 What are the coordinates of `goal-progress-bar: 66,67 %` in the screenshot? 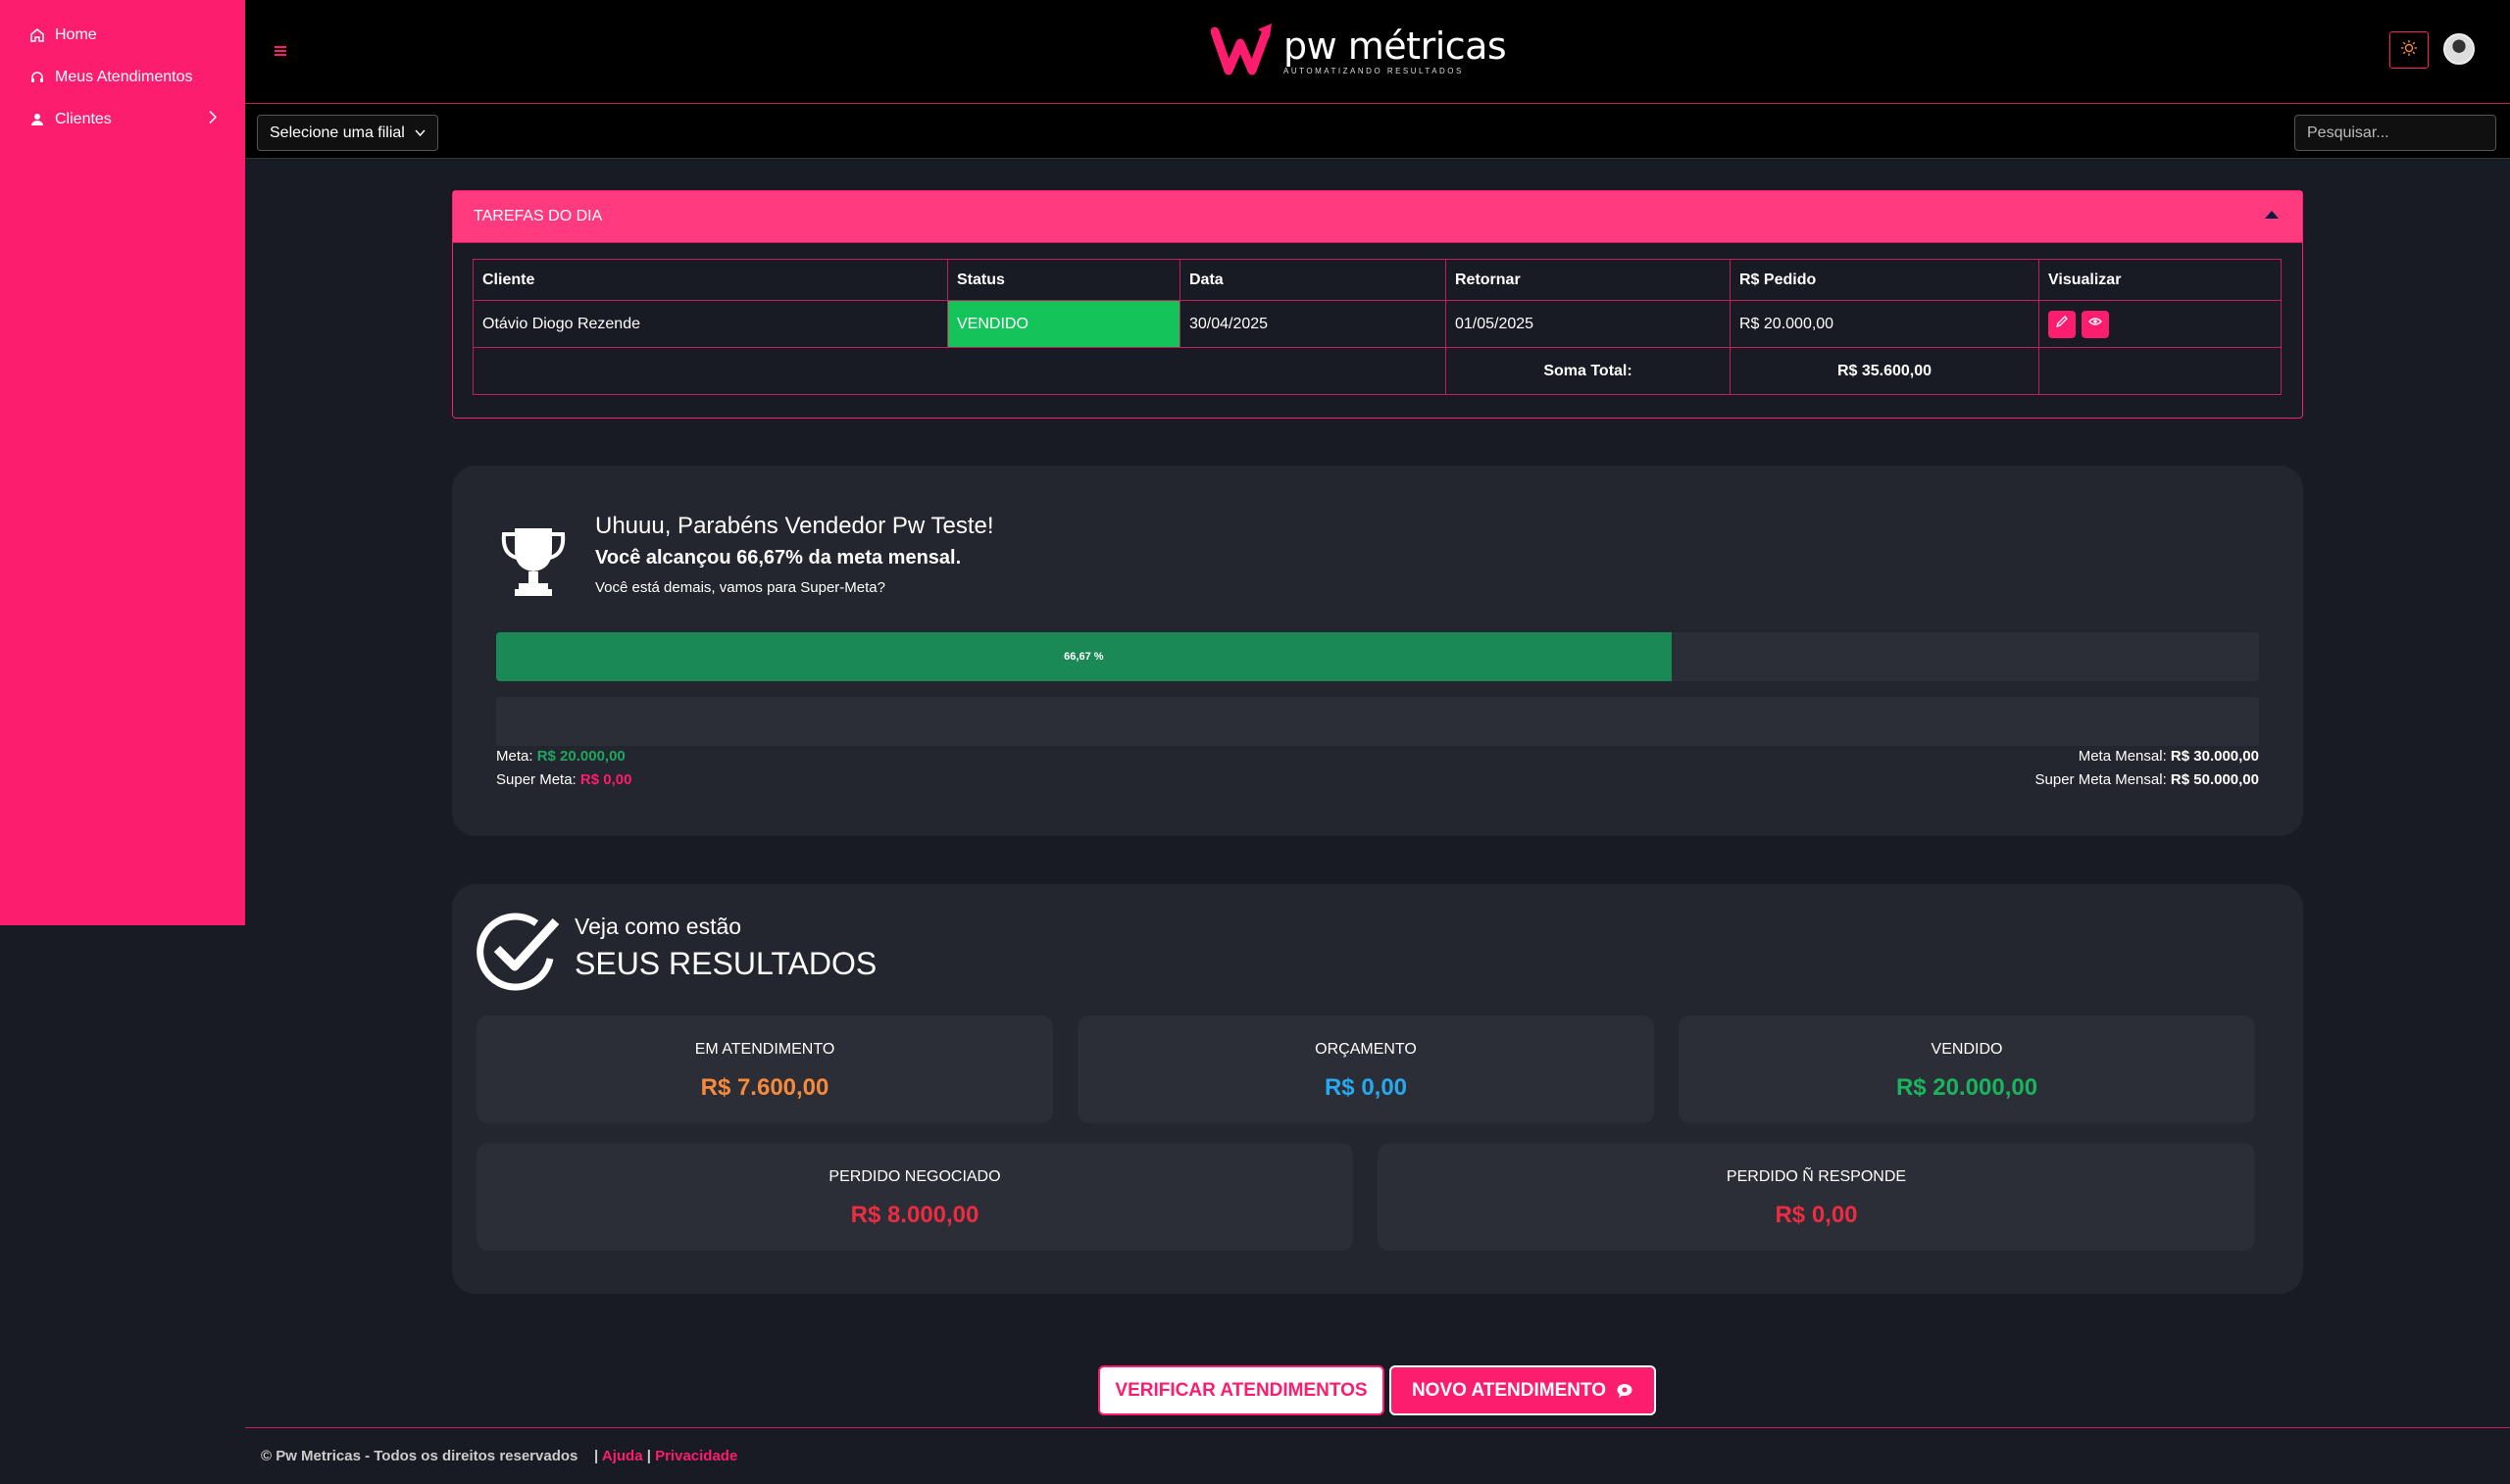 It's located at (1377, 656).